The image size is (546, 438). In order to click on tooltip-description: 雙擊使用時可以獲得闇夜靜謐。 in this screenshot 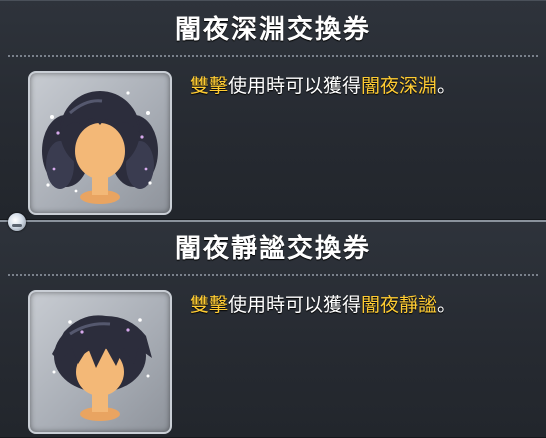, I will do `click(363, 305)`.